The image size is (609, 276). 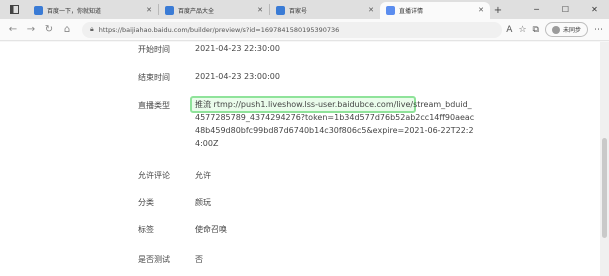 I want to click on tab-label: 百度产品大全, so click(x=196, y=11).